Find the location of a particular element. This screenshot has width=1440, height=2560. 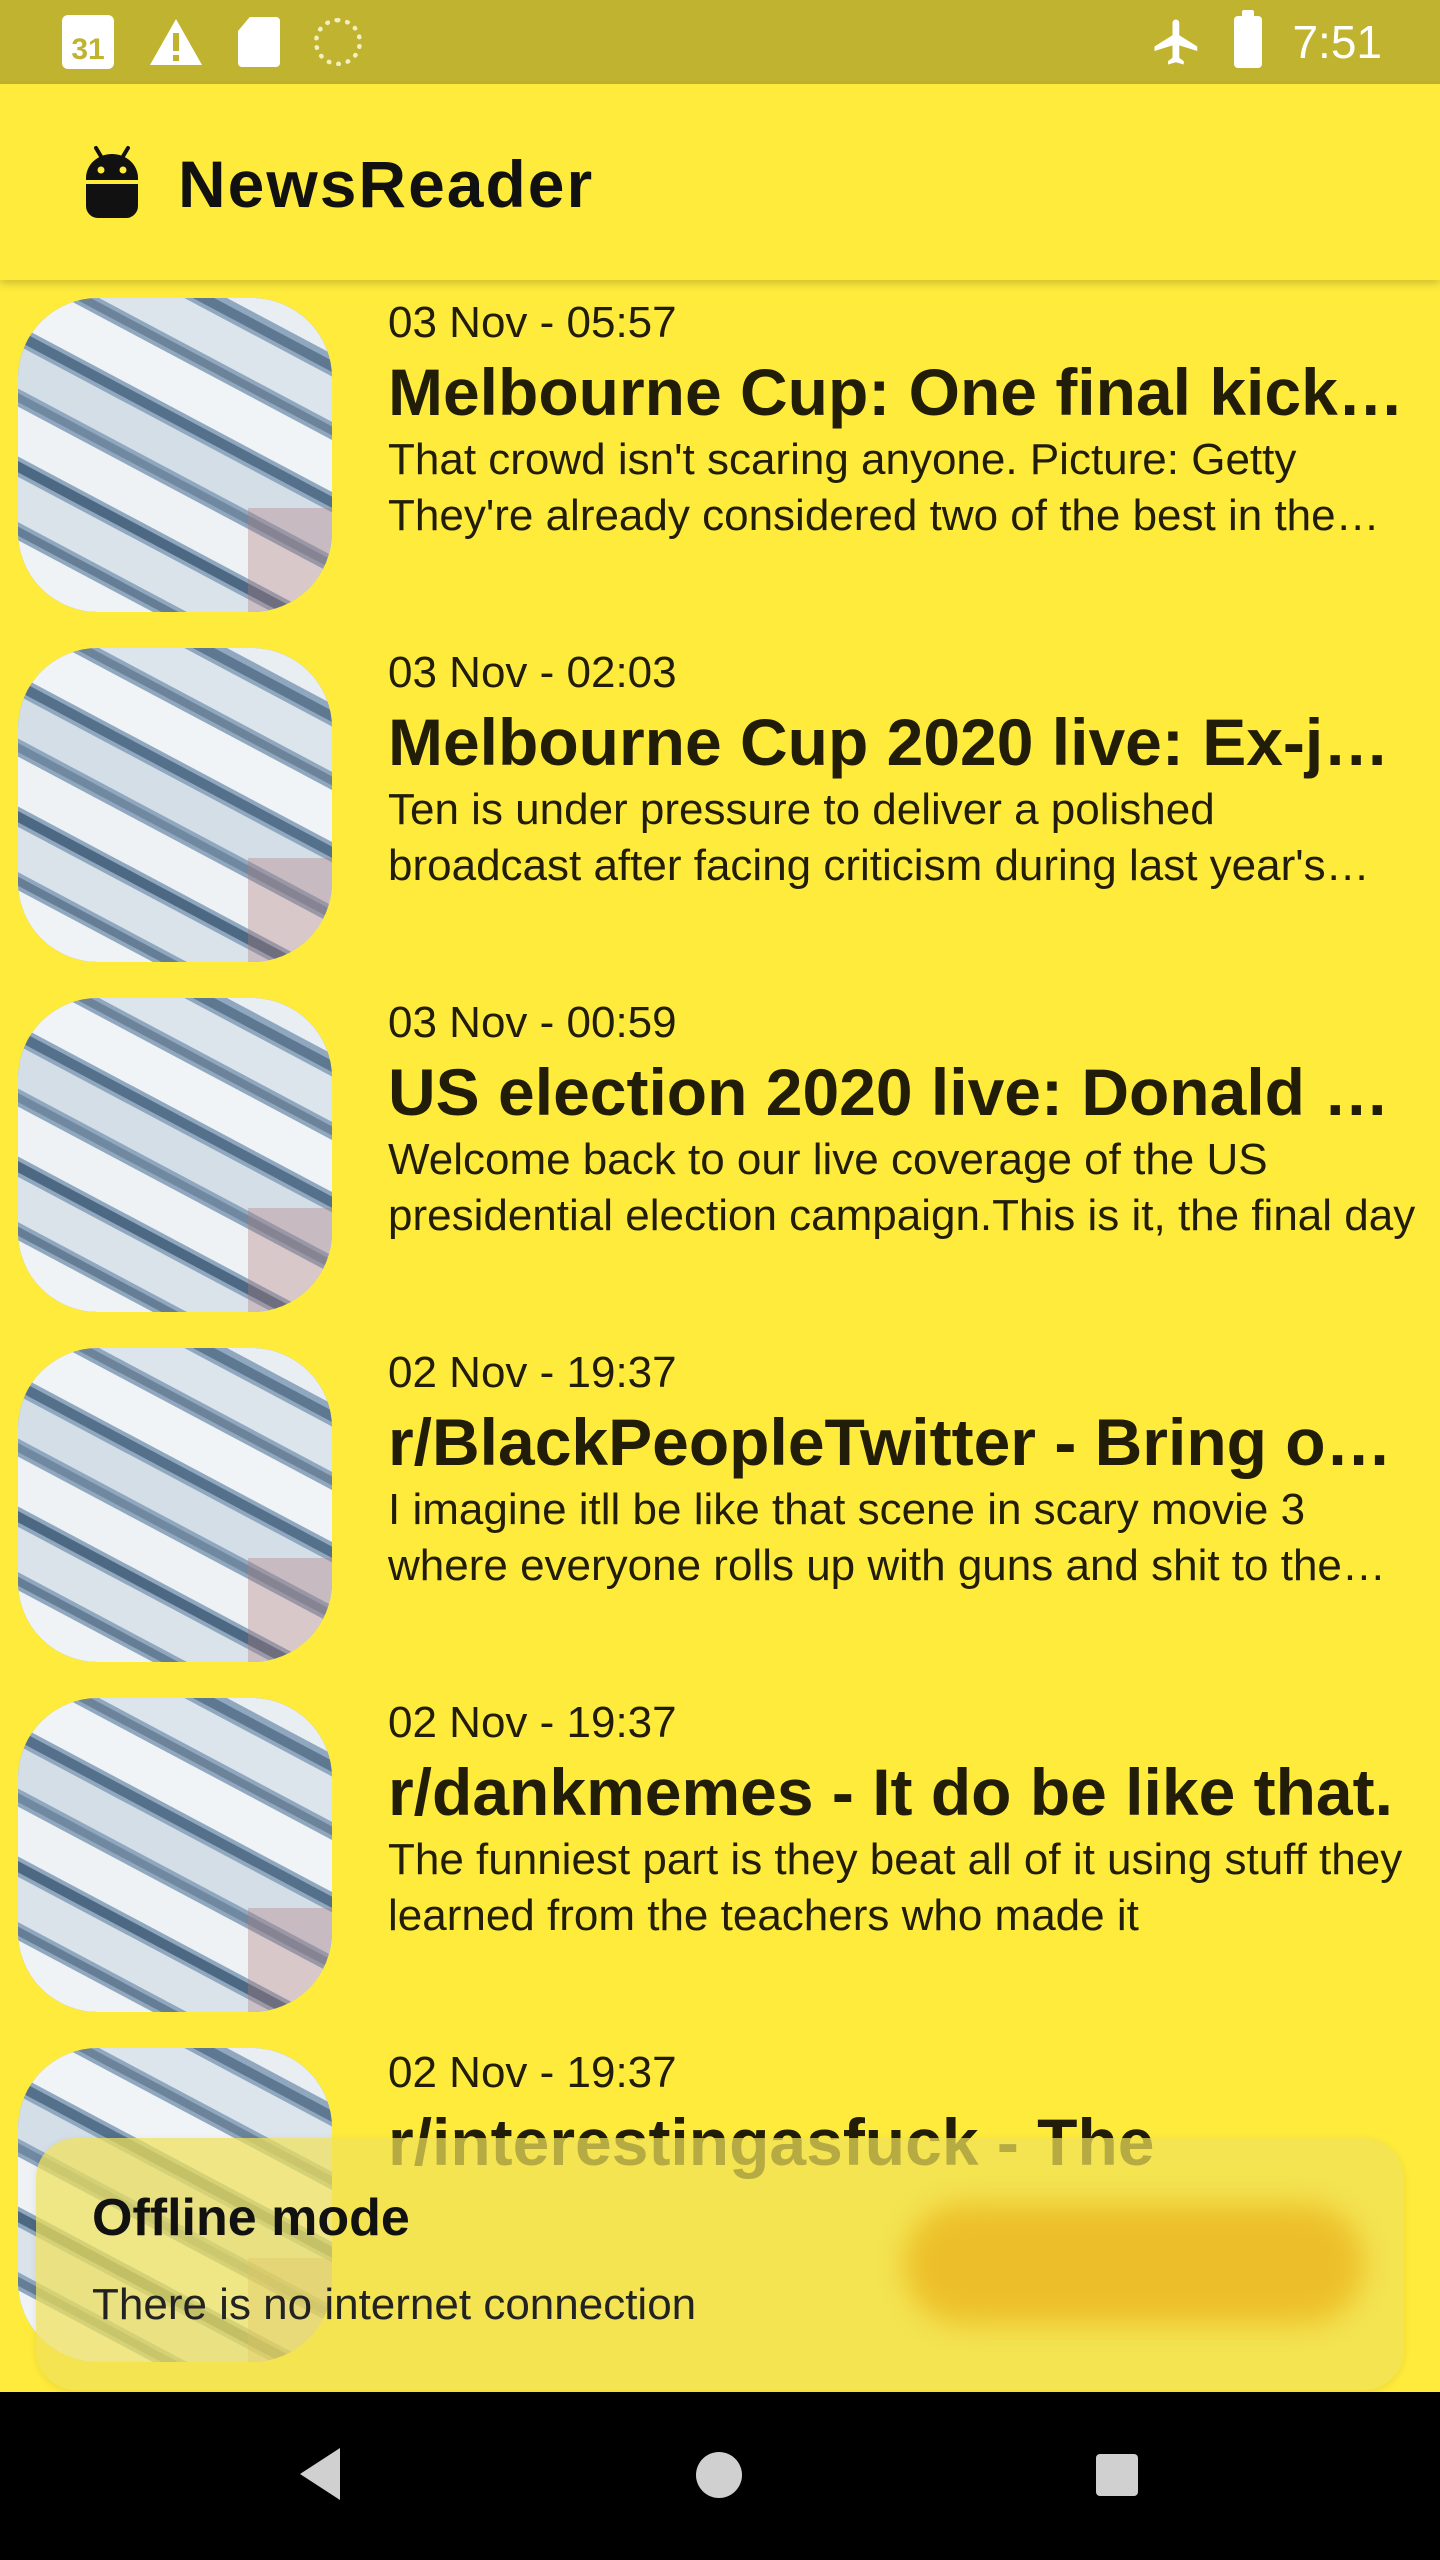

battery-icon is located at coordinates (1248, 39).